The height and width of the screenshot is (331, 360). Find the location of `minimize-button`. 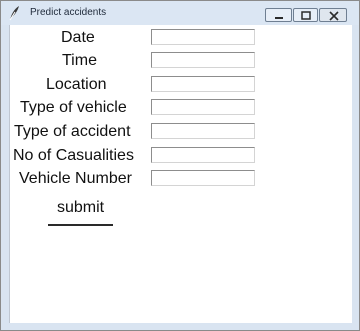

minimize-button is located at coordinates (278, 15).